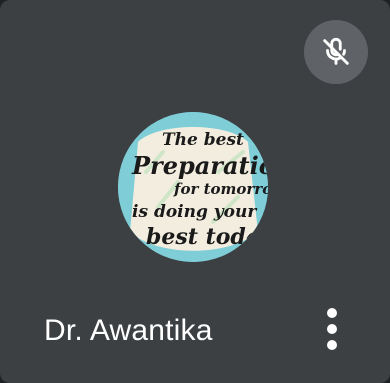  Describe the element at coordinates (221, 189) in the screenshot. I see `quote-line-3: for tomorrow` at that location.